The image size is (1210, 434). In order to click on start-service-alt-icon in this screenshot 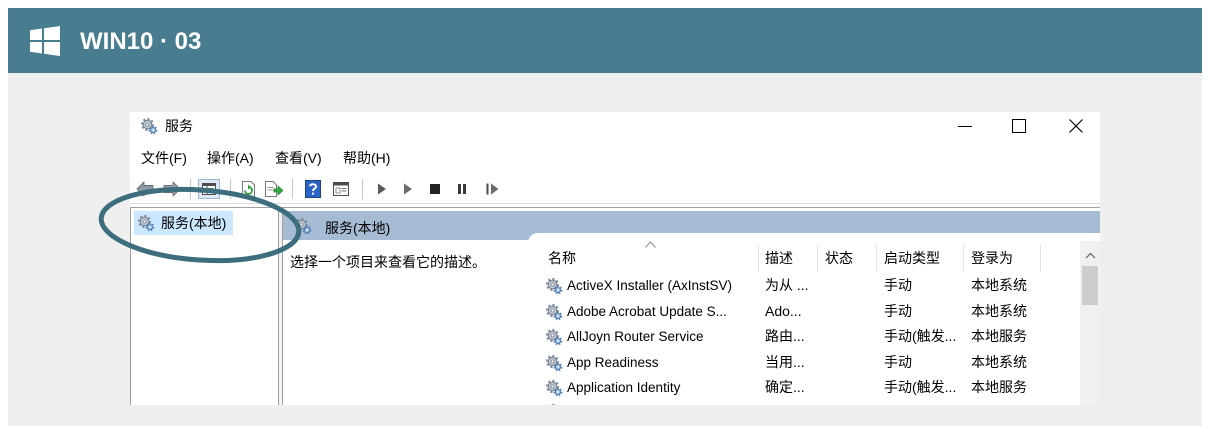, I will do `click(408, 189)`.